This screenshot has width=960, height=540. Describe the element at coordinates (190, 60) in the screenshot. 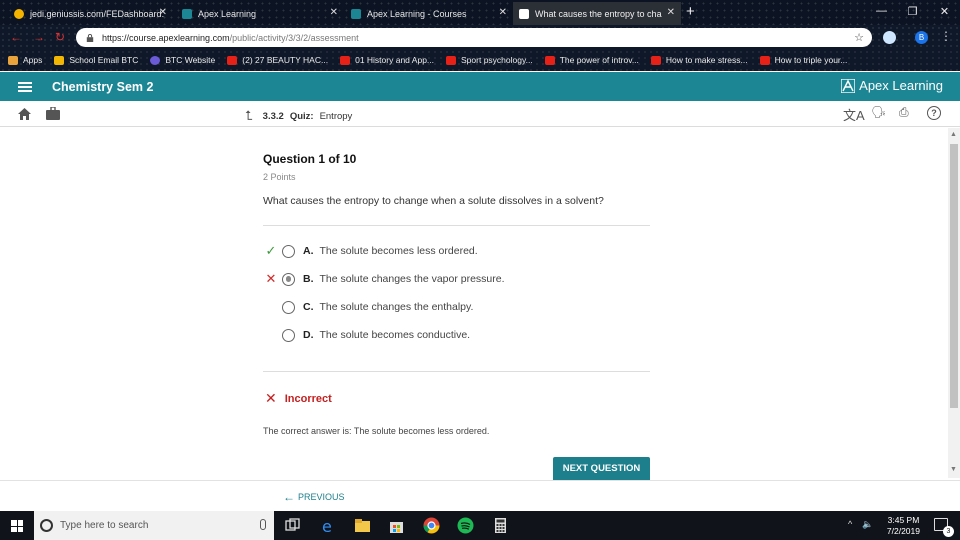

I see `bookmark-label: BTC Website` at that location.